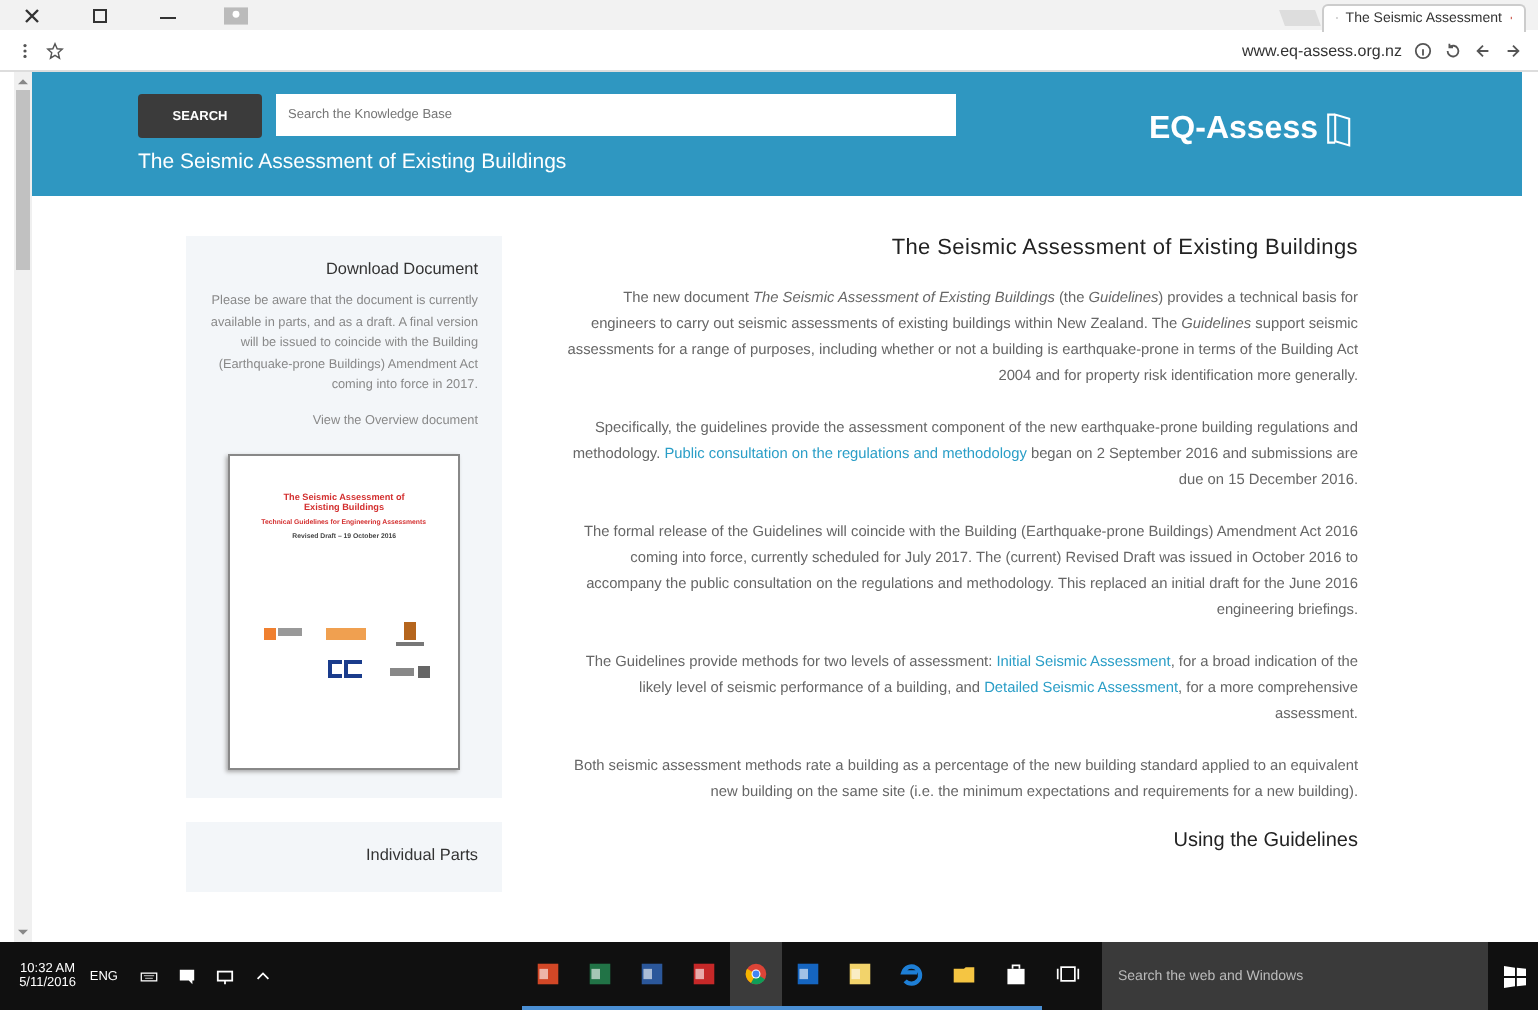 This screenshot has width=1538, height=1010. I want to click on windows-icon, so click(1515, 976).